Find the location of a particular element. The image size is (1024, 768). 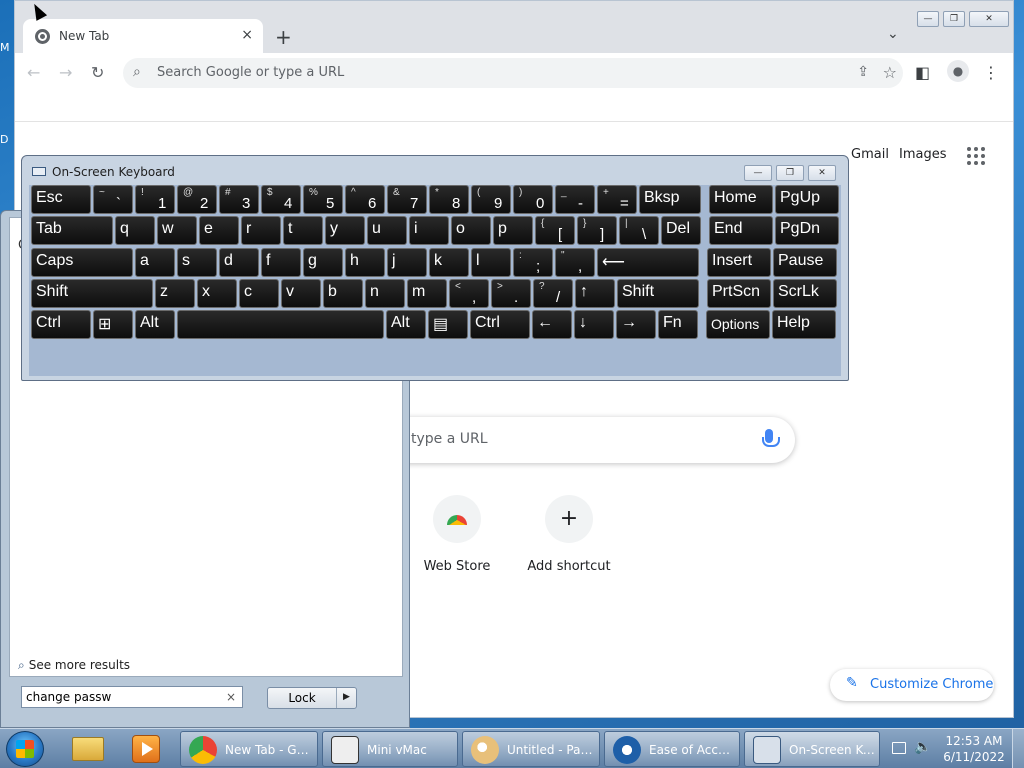

key-o: o is located at coordinates (471, 230).